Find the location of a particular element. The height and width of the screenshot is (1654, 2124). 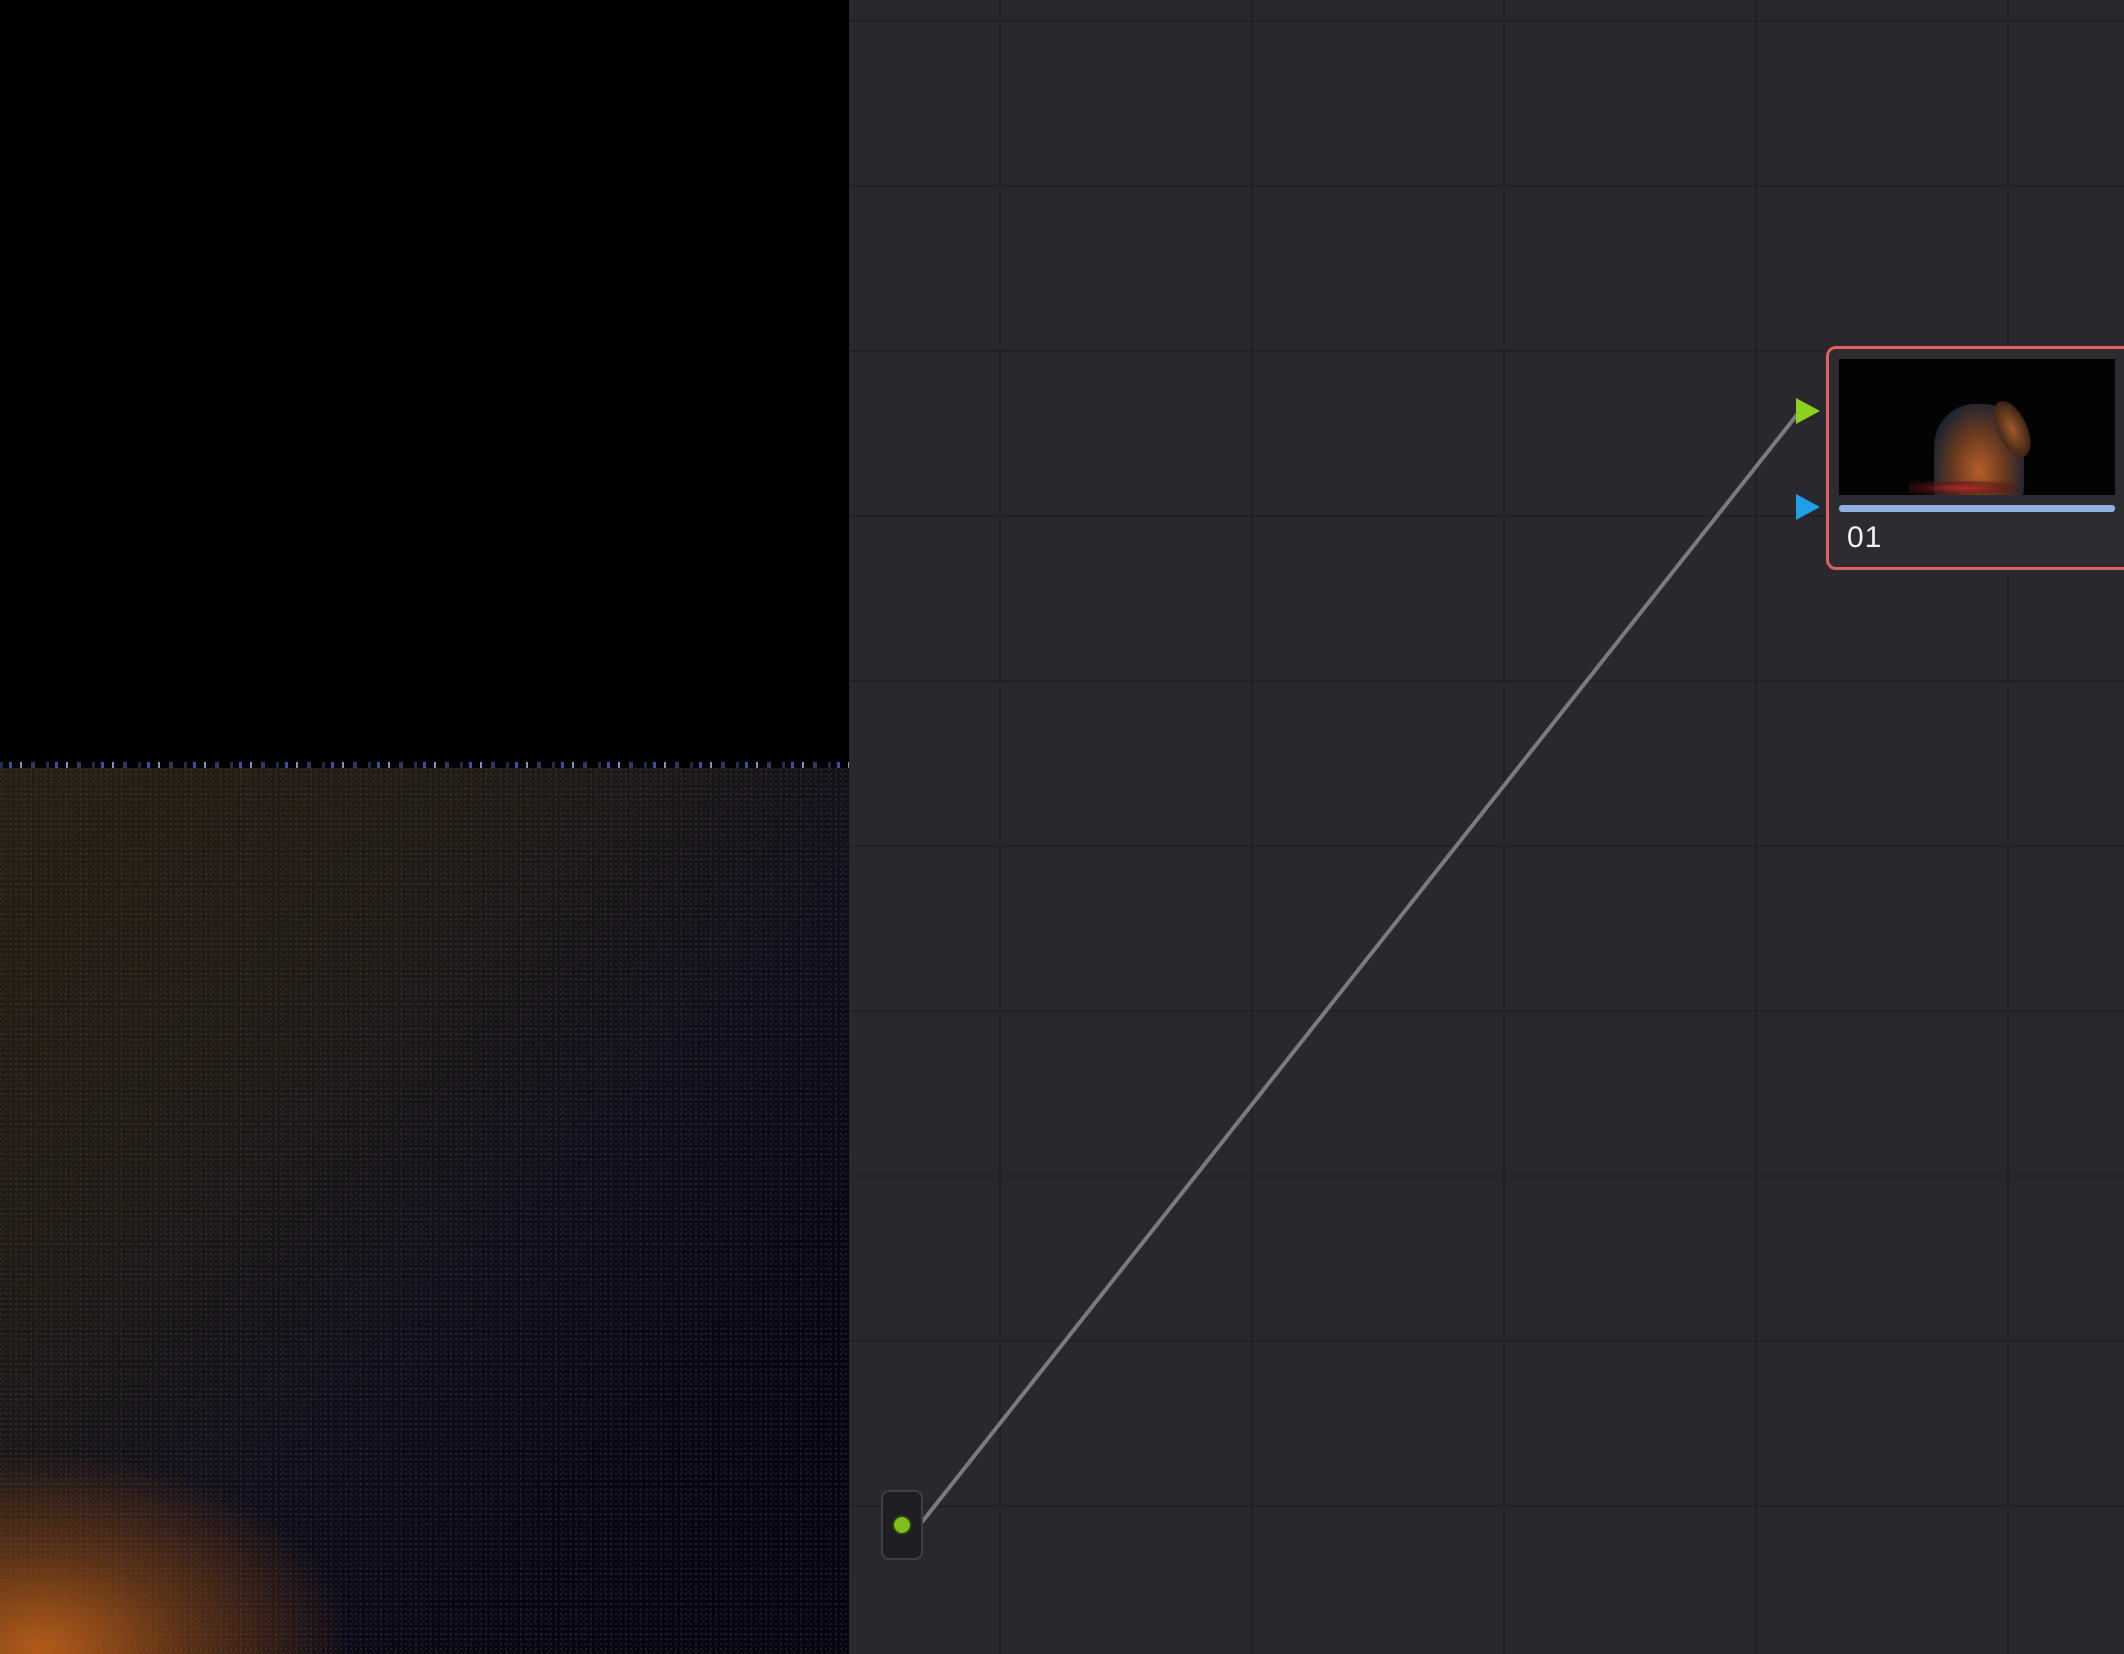

node-status-bar is located at coordinates (1977, 508).